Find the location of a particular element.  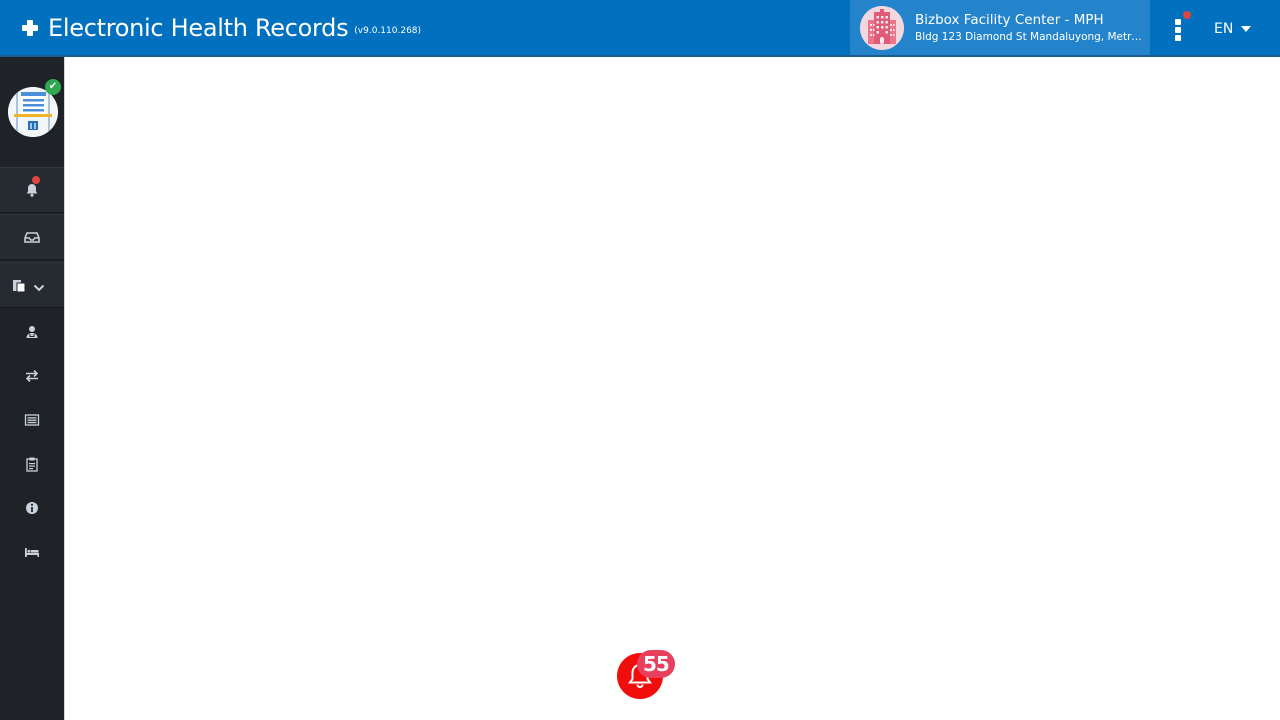

sidebar-item-inbox is located at coordinates (32, 237).